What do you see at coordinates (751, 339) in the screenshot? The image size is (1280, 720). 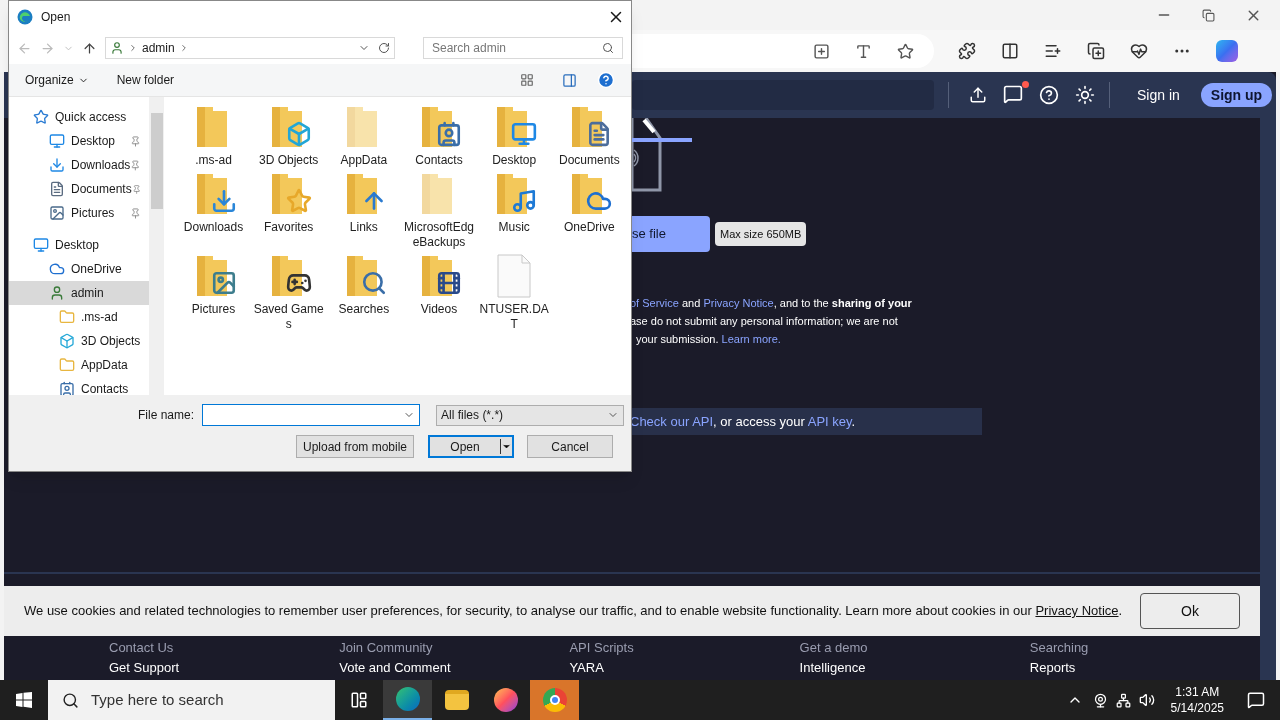 I see `link: Learn more.` at bounding box center [751, 339].